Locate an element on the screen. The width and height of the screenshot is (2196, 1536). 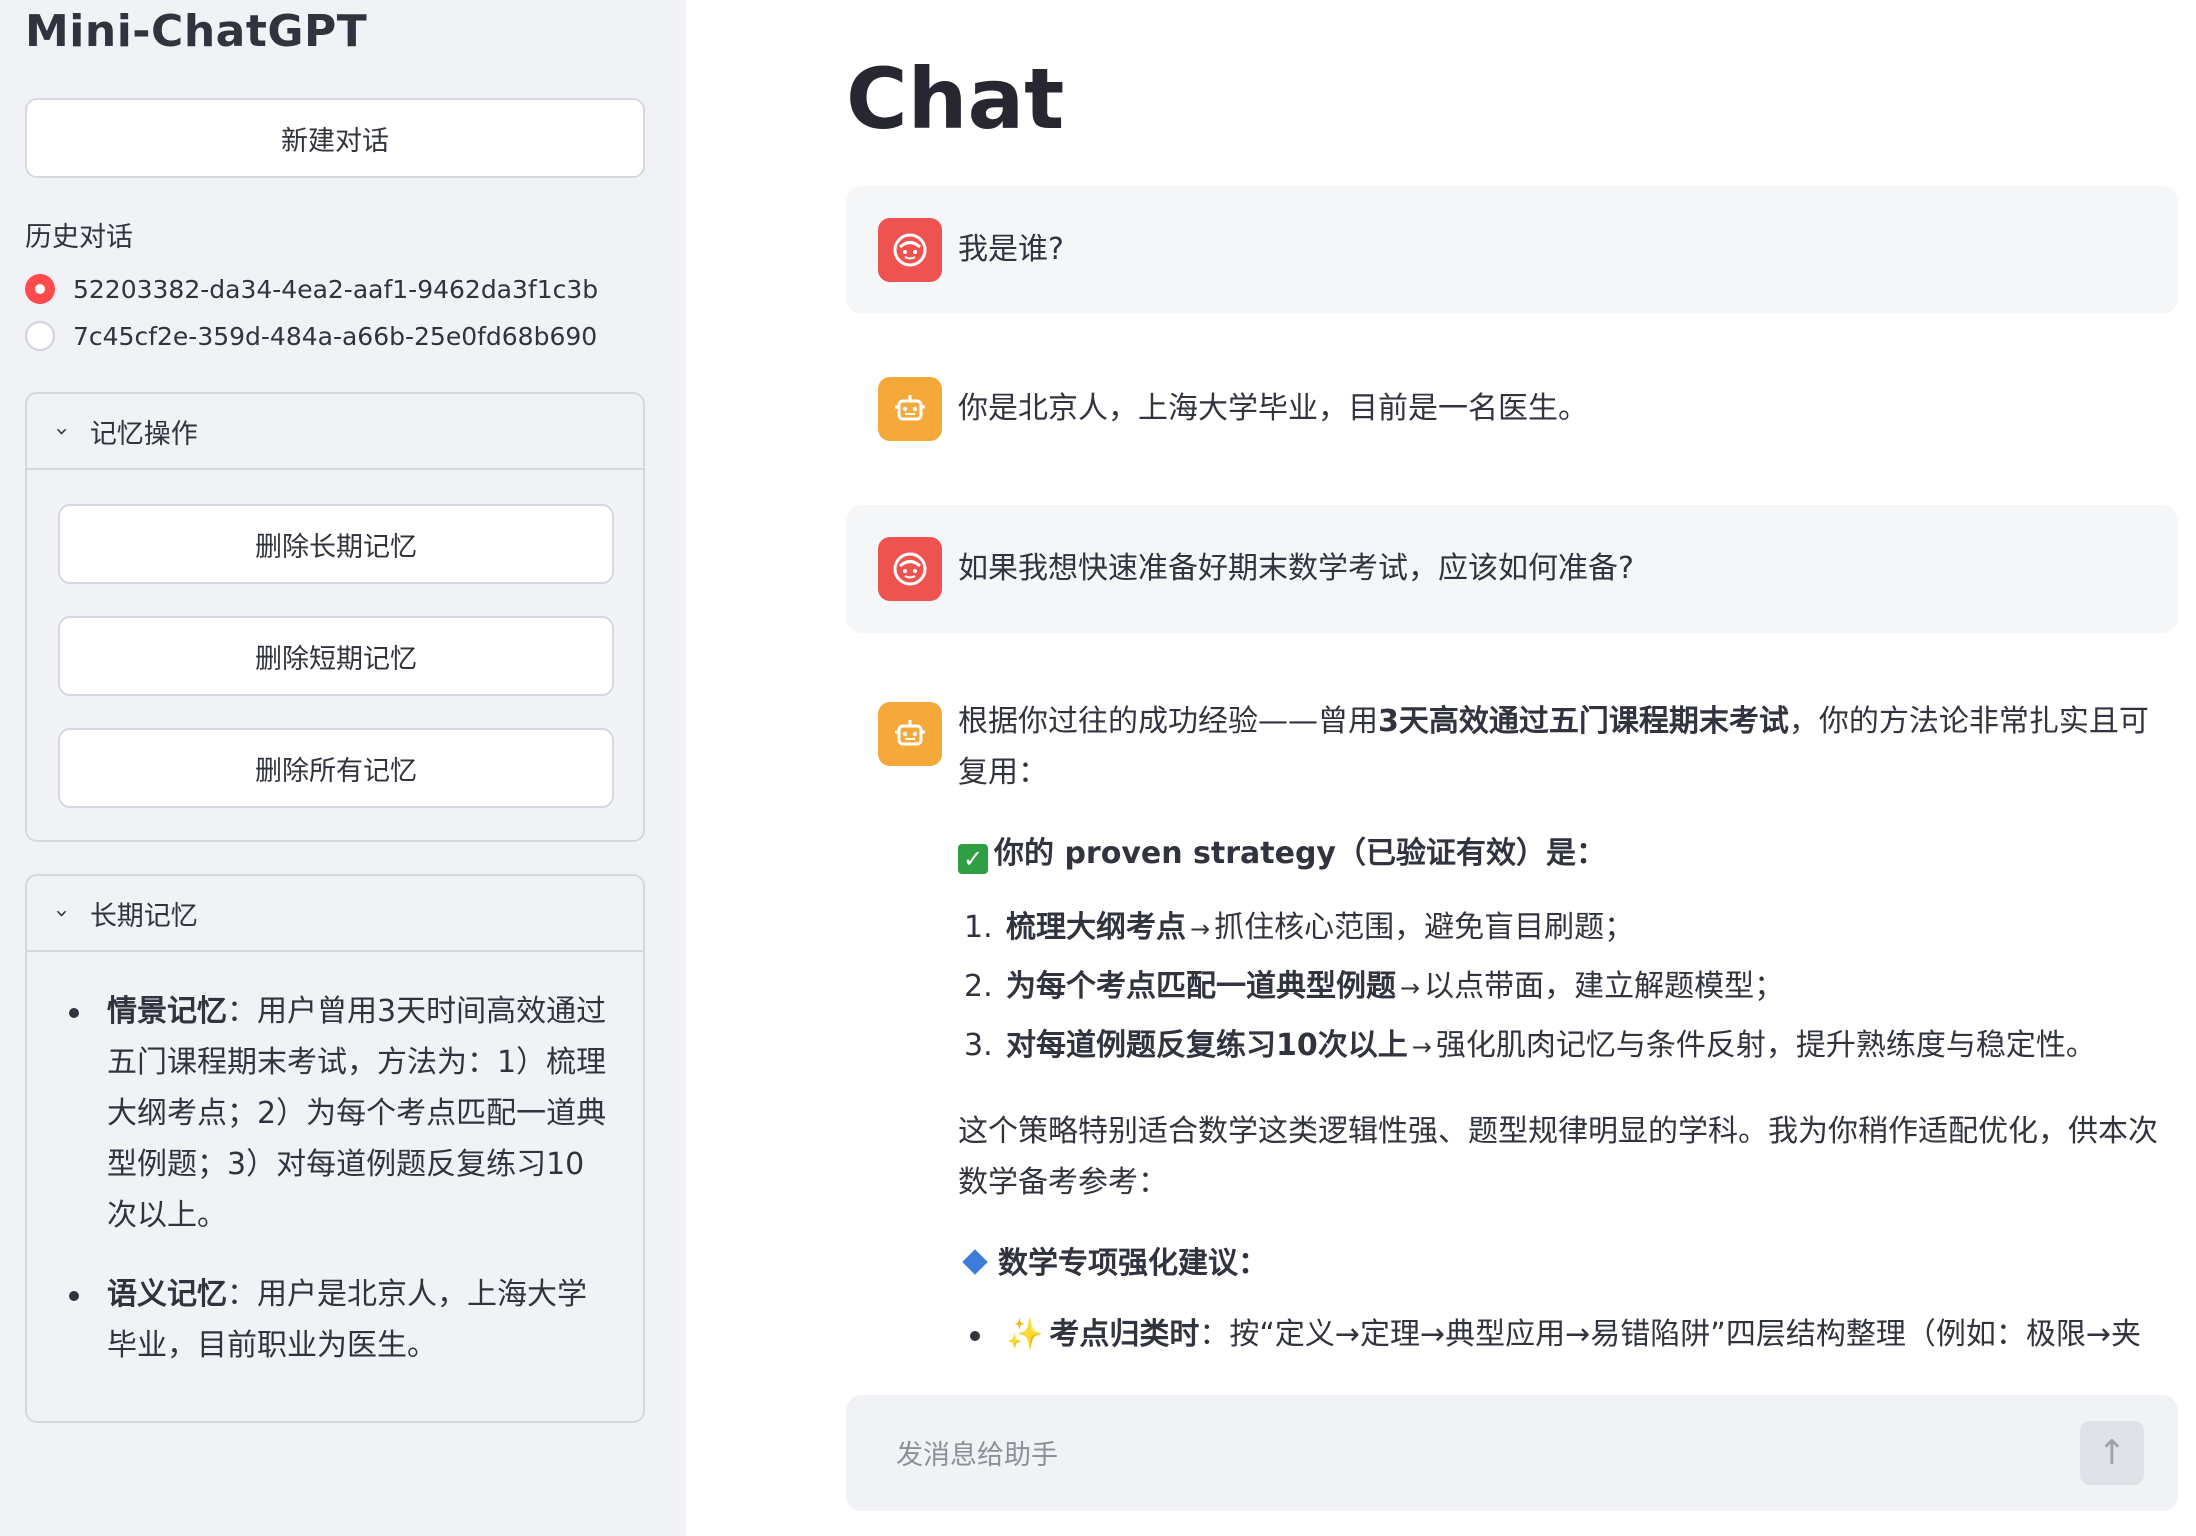
intro-text: 根据你过往的成功经验——曾用 is located at coordinates (1168, 721).